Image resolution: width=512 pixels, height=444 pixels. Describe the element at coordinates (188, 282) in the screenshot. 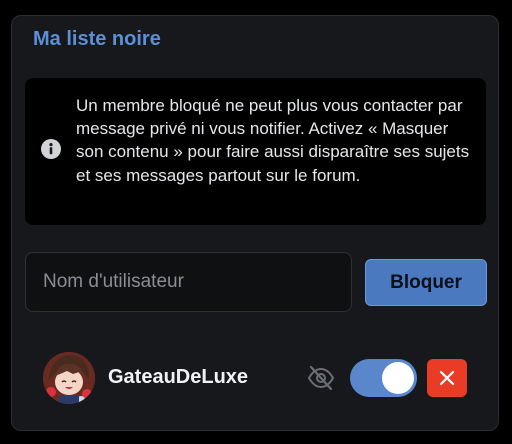

I see `username-input: Nom d'utilisateur` at that location.